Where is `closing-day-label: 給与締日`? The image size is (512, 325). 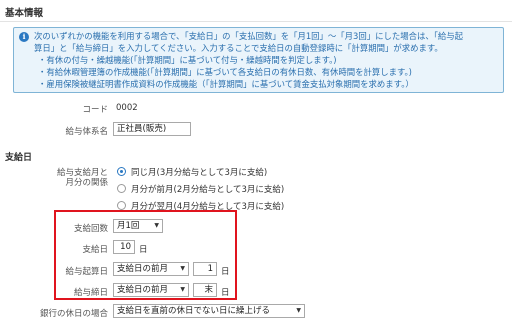 closing-day-label: 給与締日 is located at coordinates (90, 293).